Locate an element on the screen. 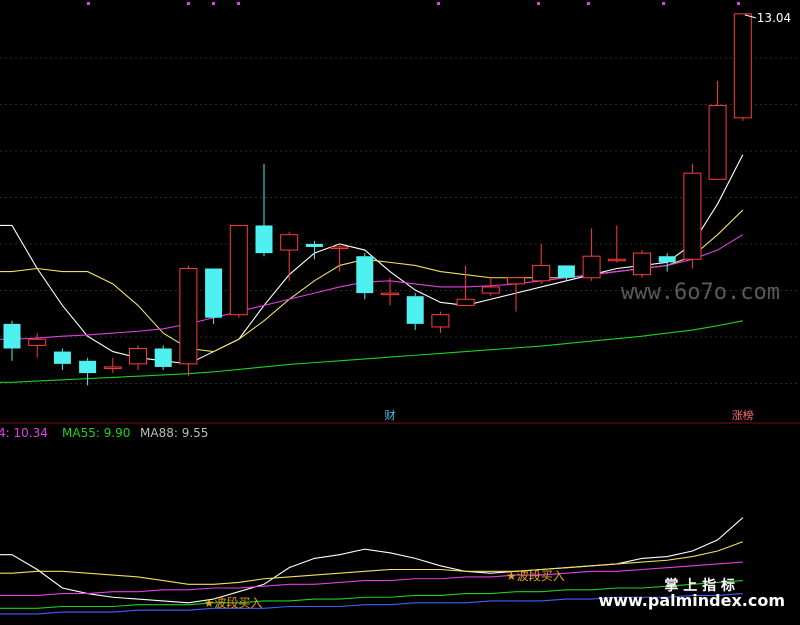 The image size is (800, 625). event-label: 涨榜 is located at coordinates (743, 415).